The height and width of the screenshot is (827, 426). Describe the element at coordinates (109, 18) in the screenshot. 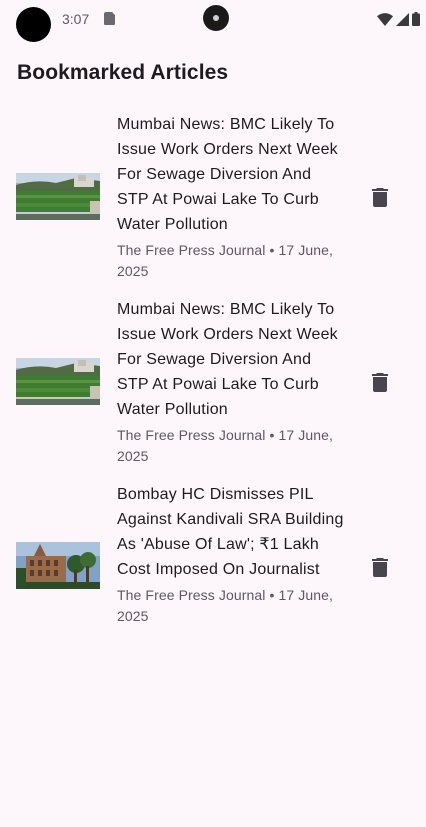

I see `sim-card-icon` at that location.